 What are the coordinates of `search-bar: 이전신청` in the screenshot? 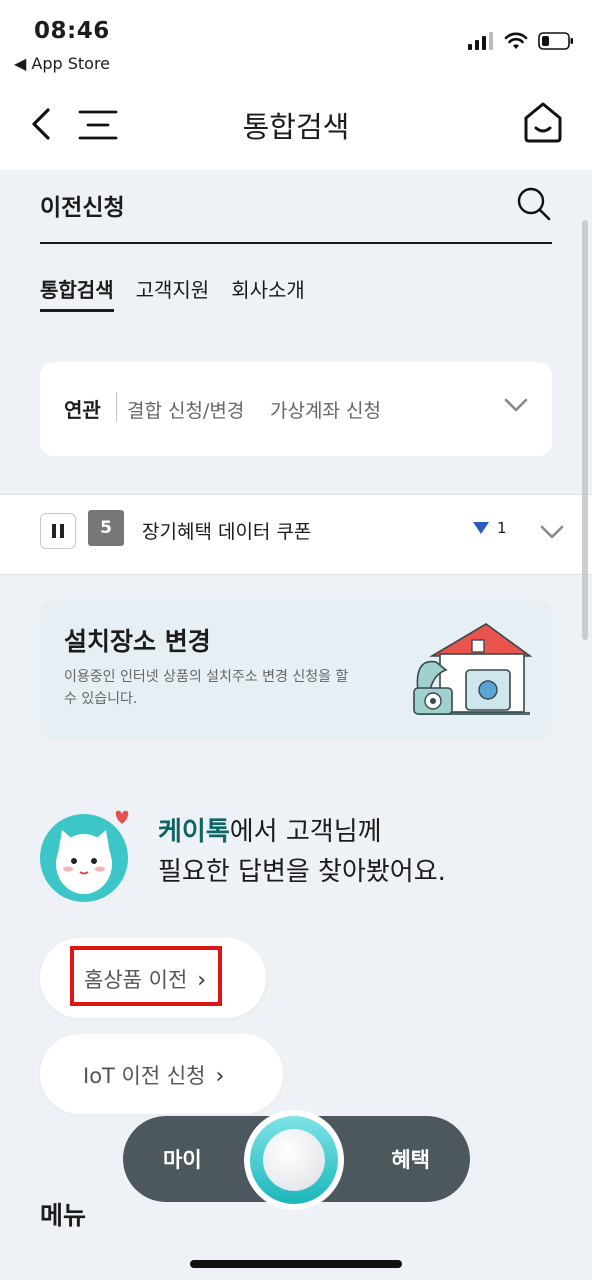 It's located at (296, 212).